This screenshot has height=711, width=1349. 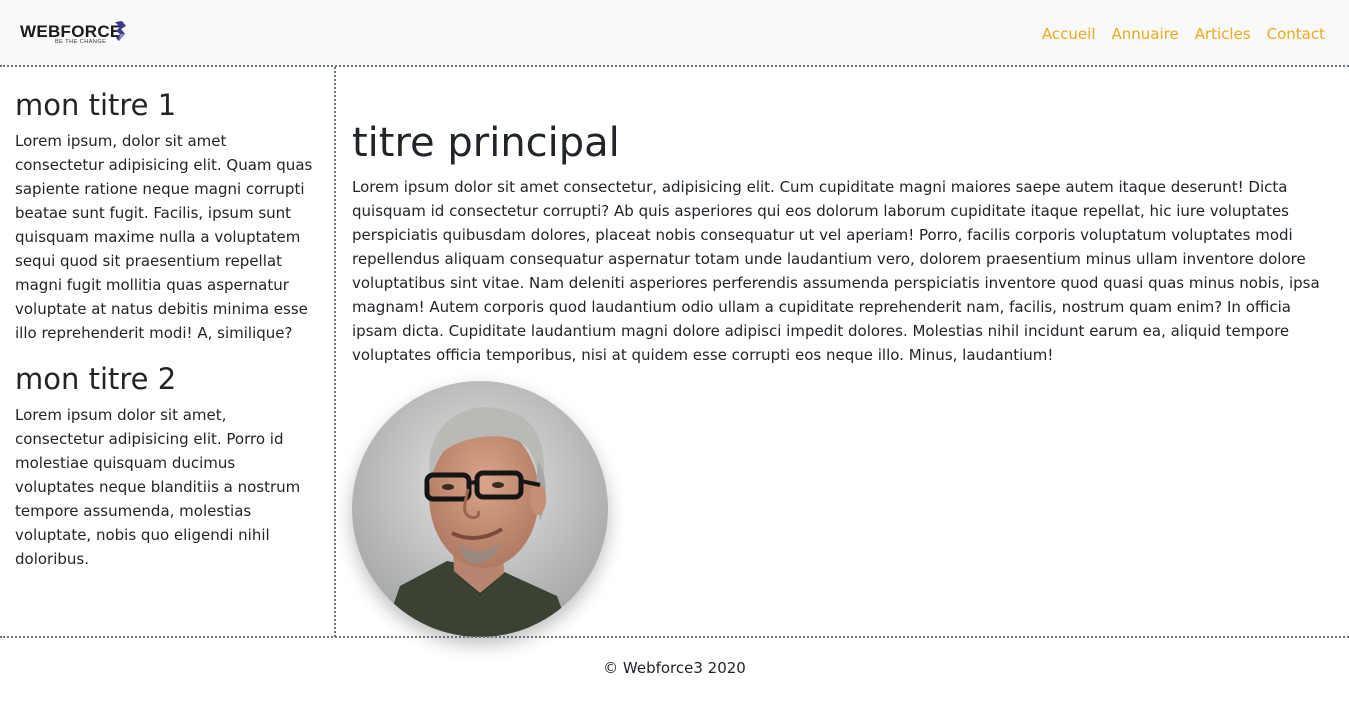 I want to click on page-title: titre principal, so click(x=486, y=143).